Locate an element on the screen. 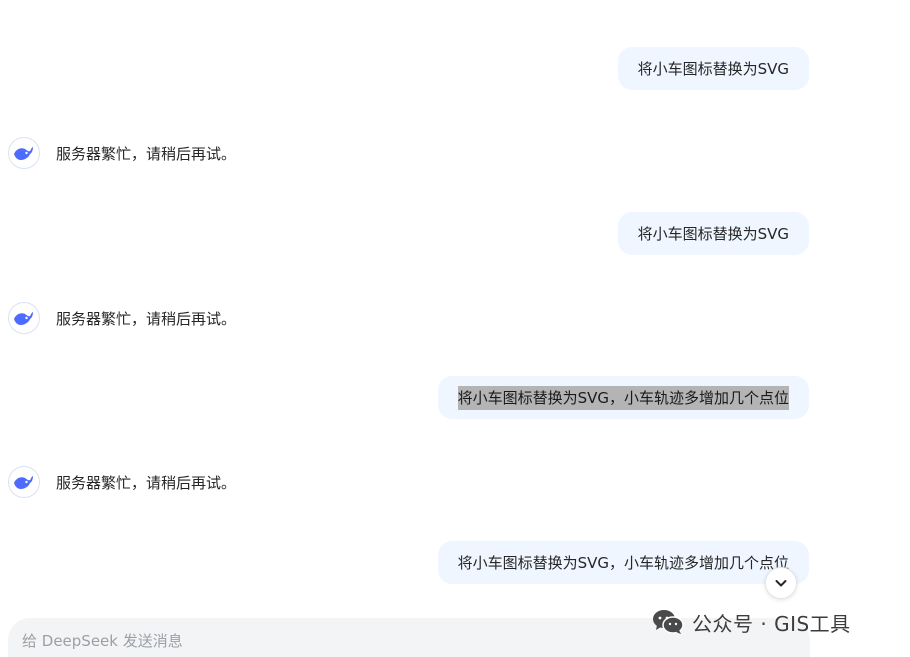 The height and width of the screenshot is (657, 910). user-message-text-selected: 将小车图标替换为SVG，小车轨迹多增加几个点位 is located at coordinates (623, 397).